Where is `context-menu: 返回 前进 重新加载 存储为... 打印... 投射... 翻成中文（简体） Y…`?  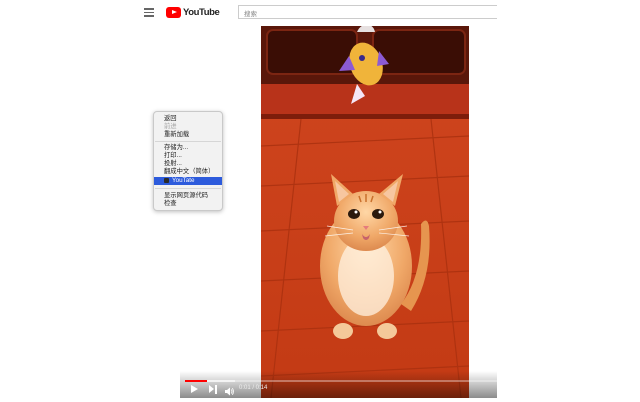 context-menu: 返回 前进 重新加载 存储为... 打印... 投射... 翻成中文（简体） Y… is located at coordinates (188, 161).